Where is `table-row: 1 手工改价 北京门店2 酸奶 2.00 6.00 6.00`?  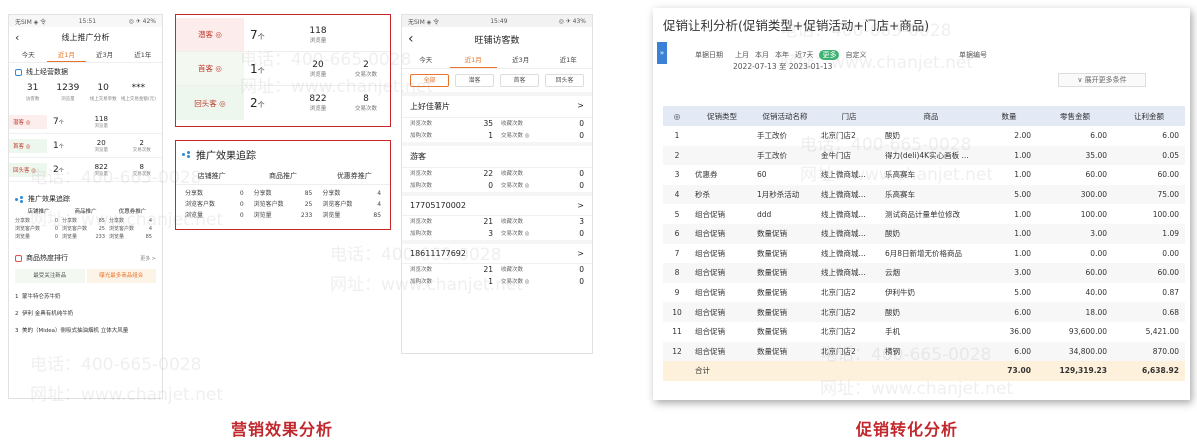 table-row: 1 手工改价 北京门店2 酸奶 2.00 6.00 6.00 is located at coordinates (924, 136).